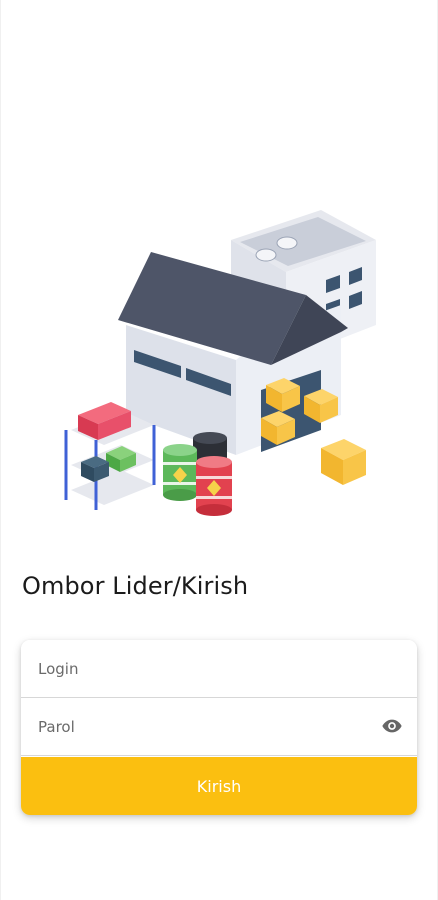 The image size is (438, 900). What do you see at coordinates (392, 726) in the screenshot?
I see `eye-icon` at bounding box center [392, 726].